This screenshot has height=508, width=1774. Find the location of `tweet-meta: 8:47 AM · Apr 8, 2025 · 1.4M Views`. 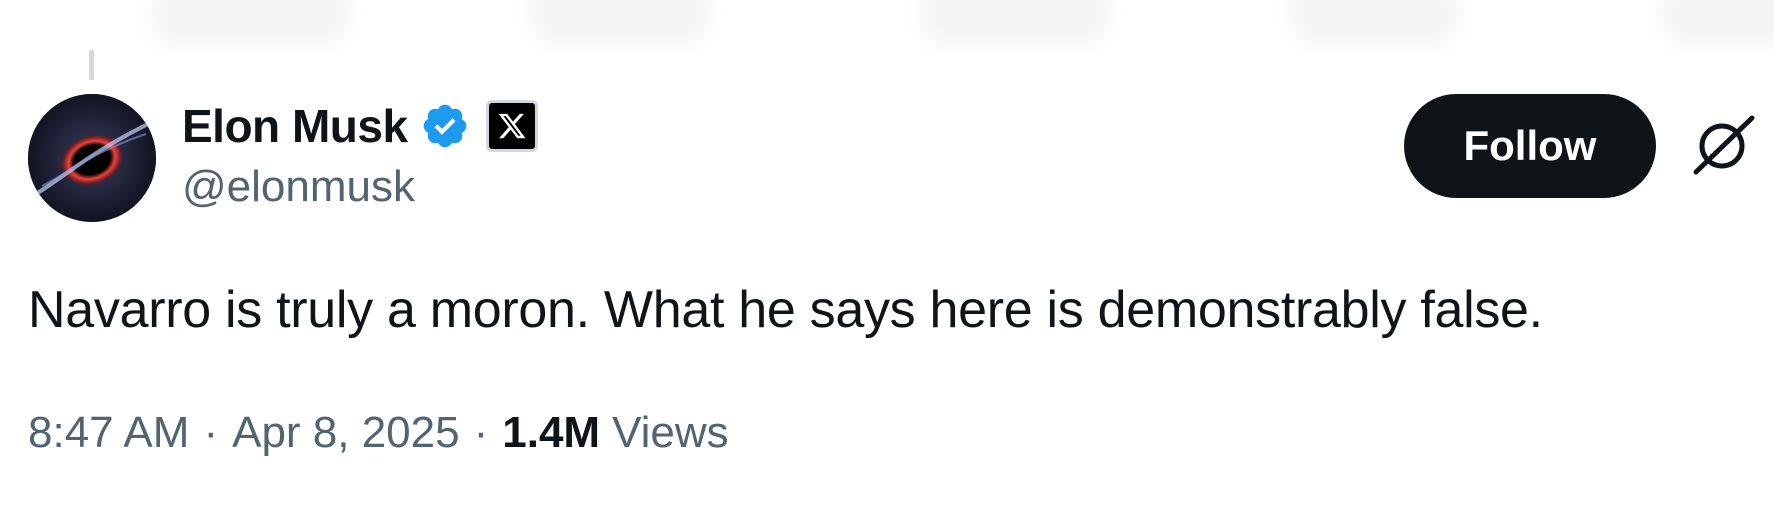

tweet-meta: 8:47 AM · Apr 8, 2025 · 1.4M Views is located at coordinates (378, 433).